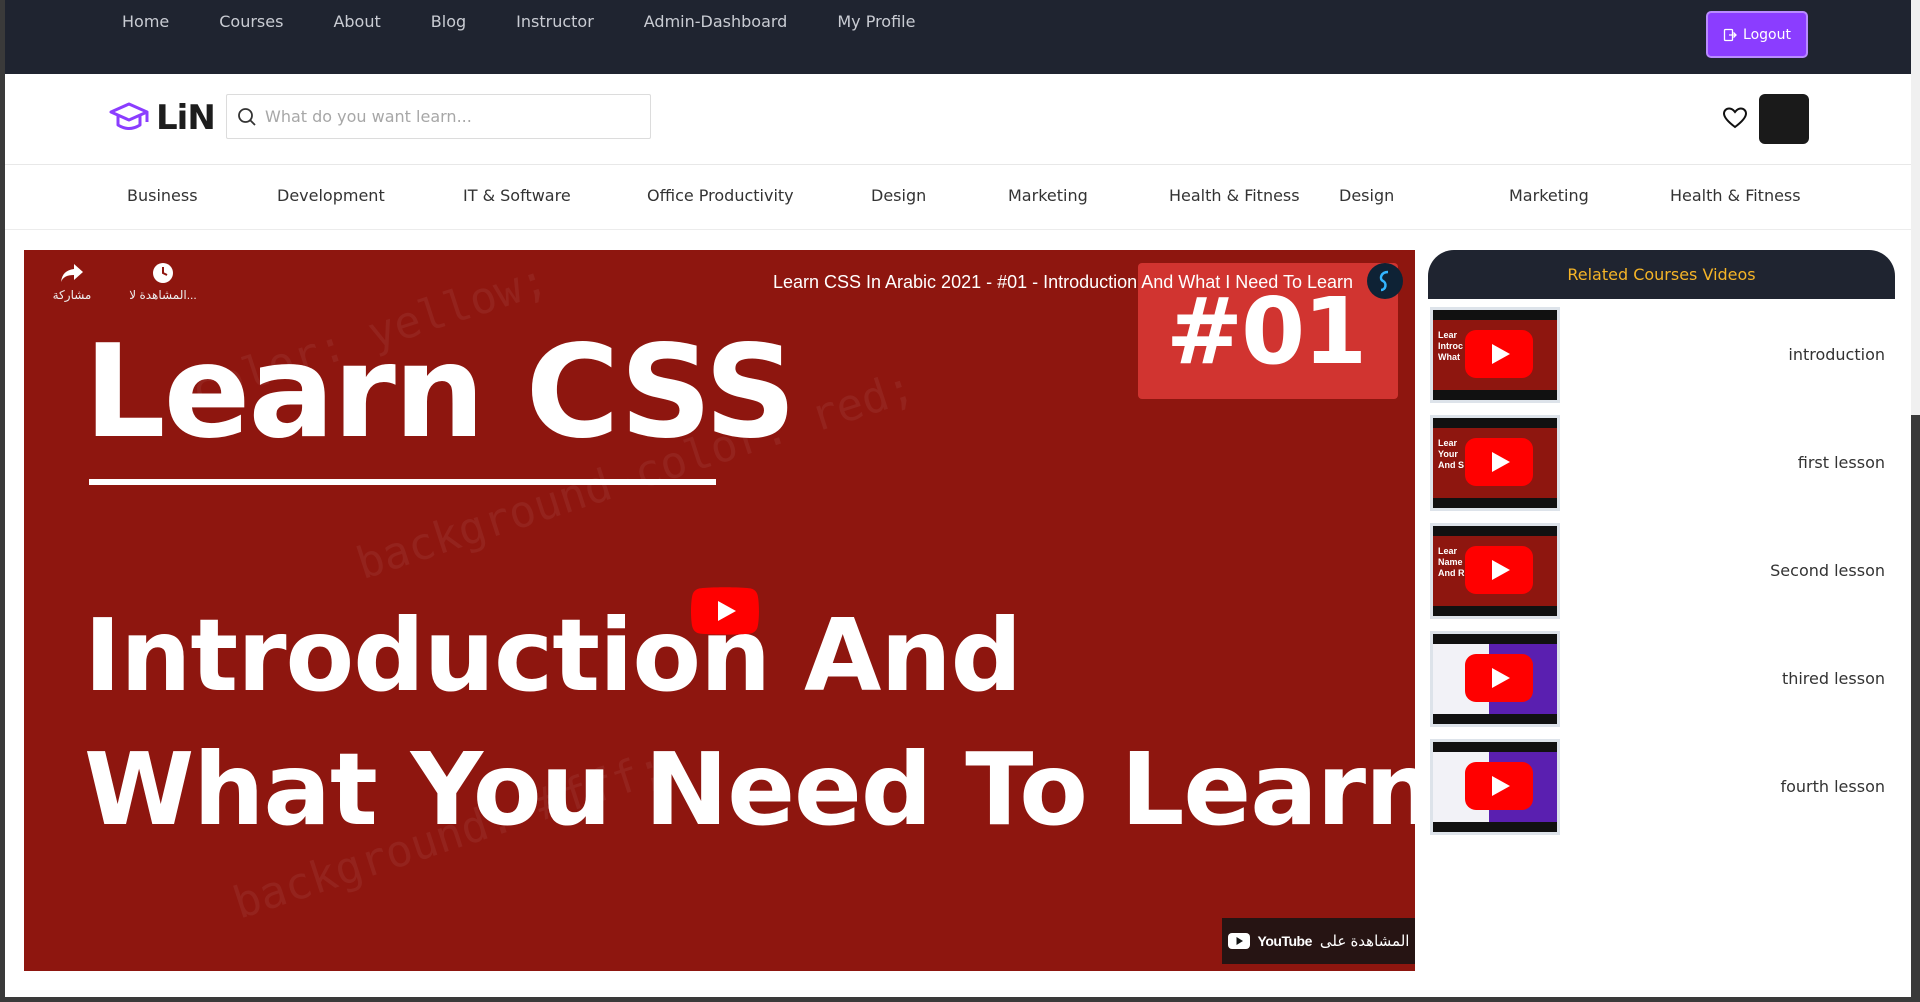  I want to click on category-design: Design, so click(898, 195).